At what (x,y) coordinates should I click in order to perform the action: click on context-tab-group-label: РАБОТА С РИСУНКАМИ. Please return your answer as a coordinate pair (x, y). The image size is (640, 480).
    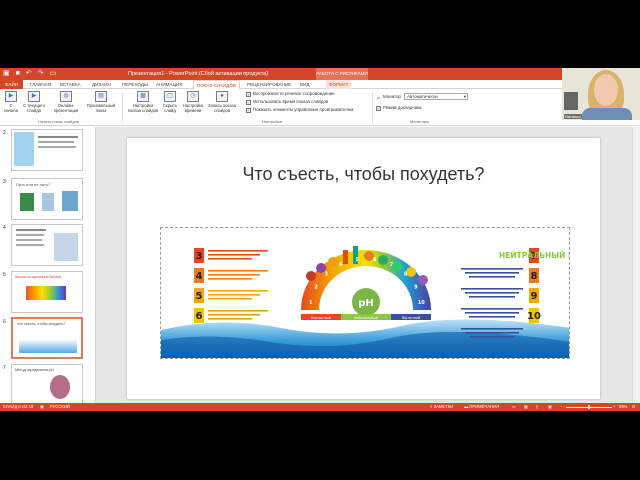
    Looking at the image, I should click on (342, 74).